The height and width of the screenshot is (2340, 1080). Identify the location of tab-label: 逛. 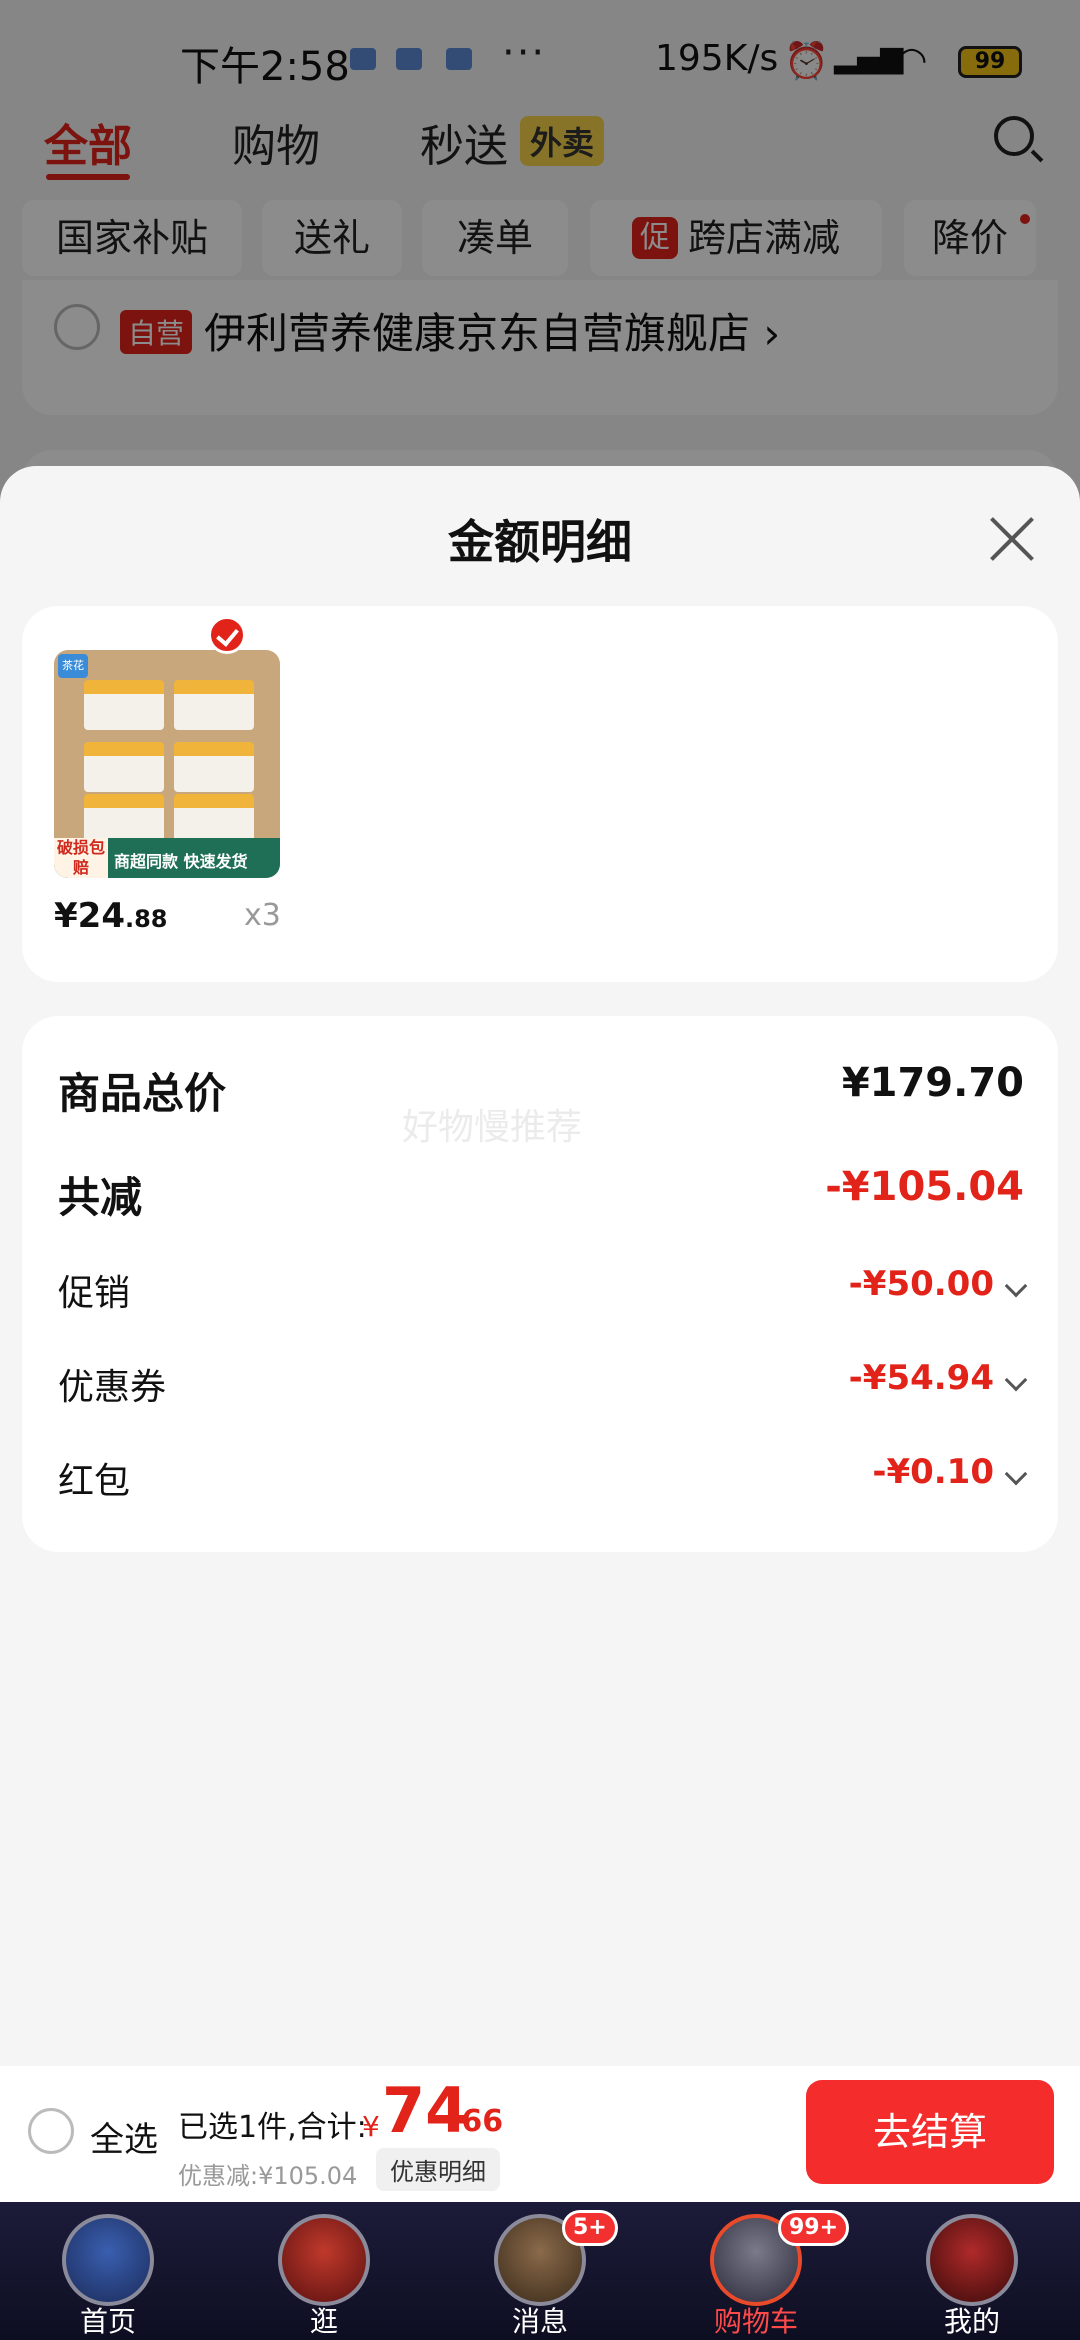
(323, 2321).